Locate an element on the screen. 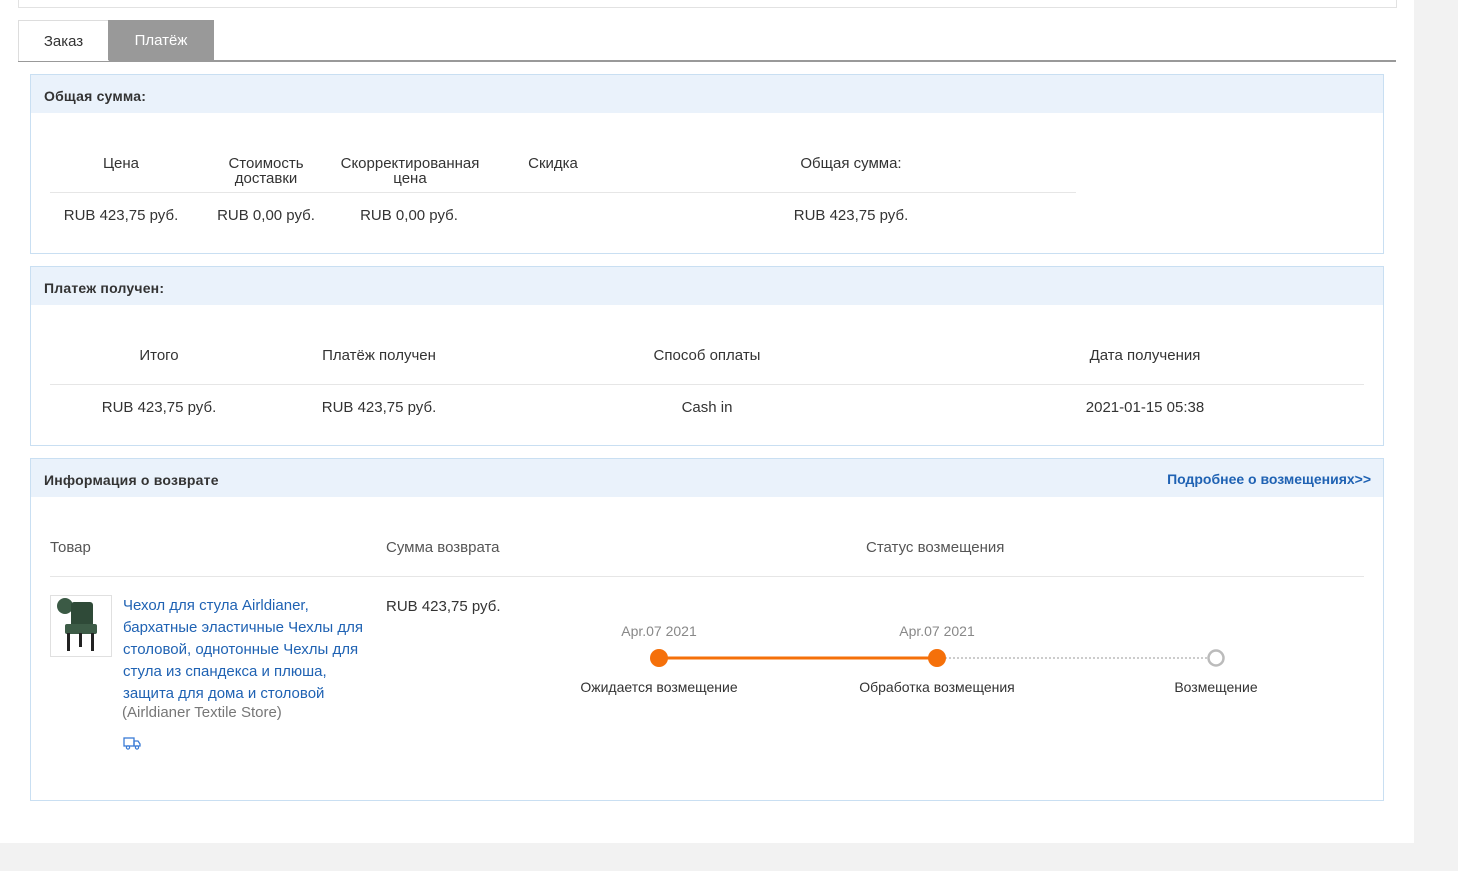 The width and height of the screenshot is (1458, 871). total-header-divider is located at coordinates (563, 192).